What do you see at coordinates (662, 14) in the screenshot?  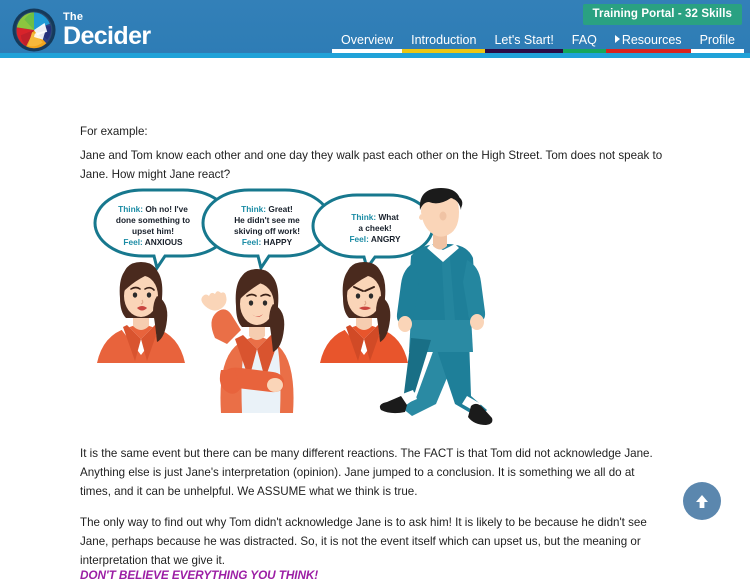 I see `training-portal-badge: Training Portal - 32 Skills` at bounding box center [662, 14].